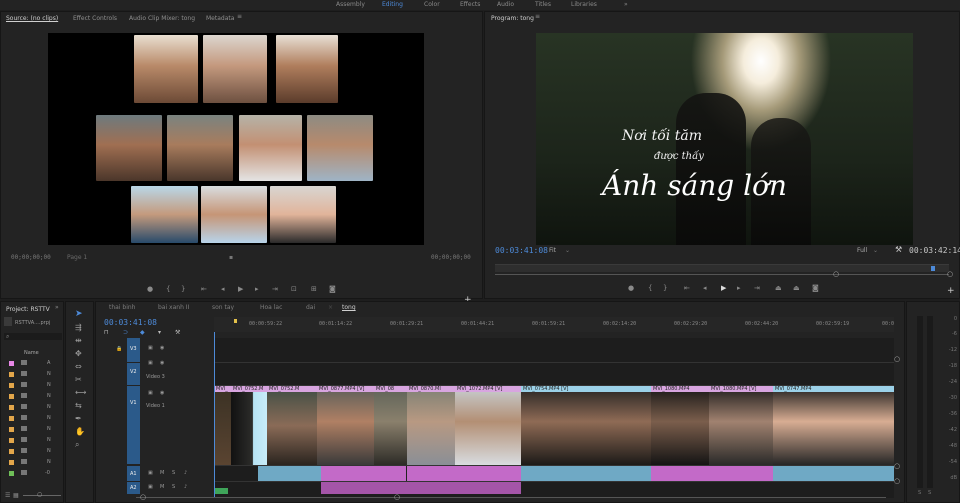 This screenshot has height=503, width=960. I want to click on track-label-v3: V3, so click(133, 349).